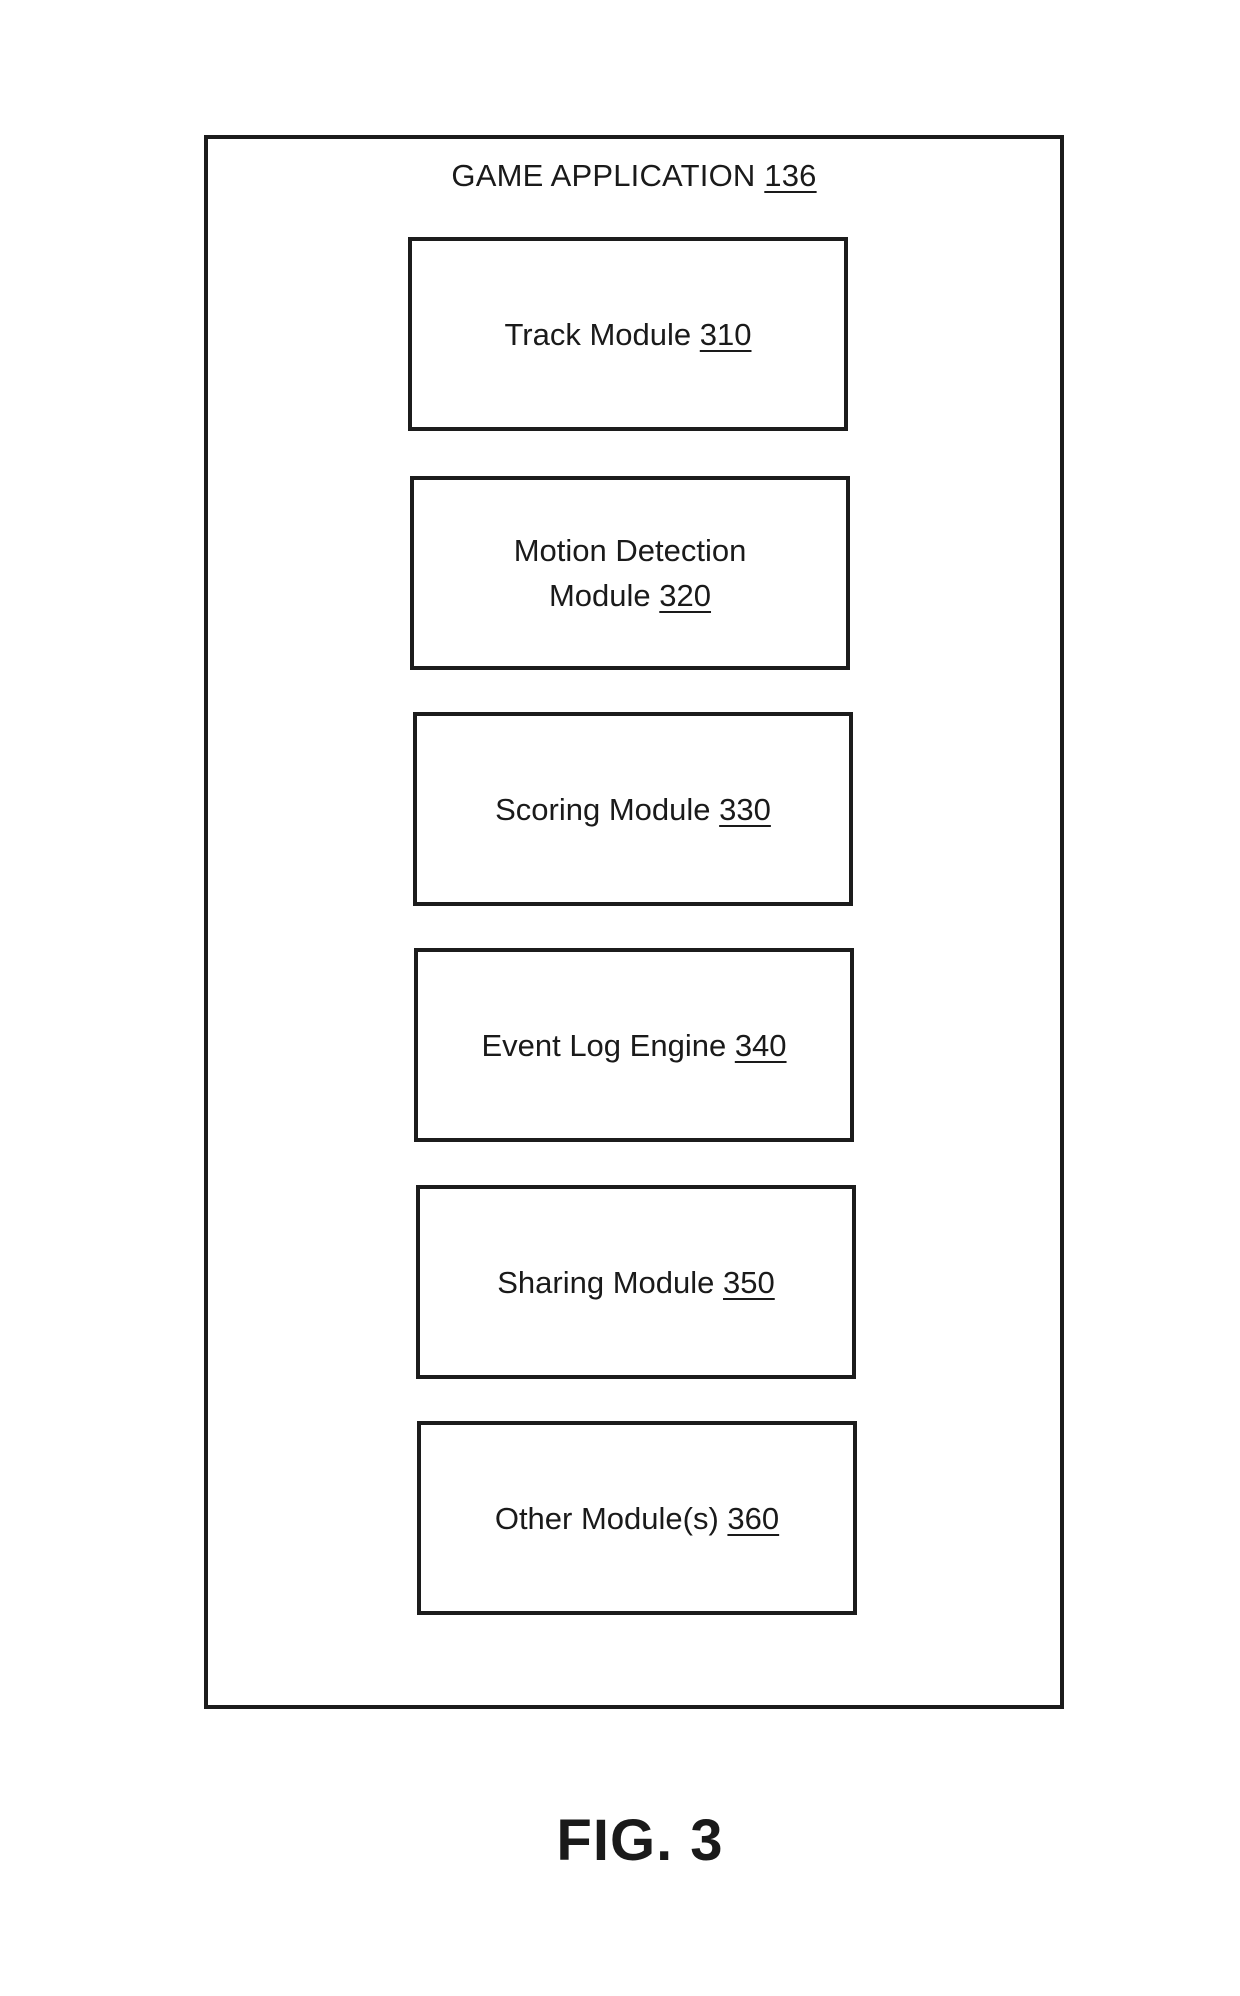 The image size is (1240, 1996). I want to click on module-label: Motion Detection Module 320, so click(630, 573).